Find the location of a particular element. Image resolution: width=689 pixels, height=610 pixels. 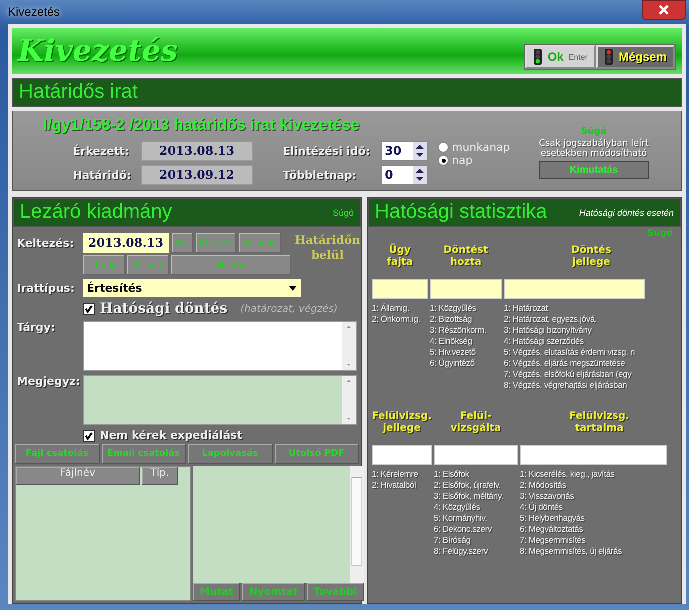

document-title: I/gy1/158-2 /2013 határidős irat kivezetése is located at coordinates (202, 126).